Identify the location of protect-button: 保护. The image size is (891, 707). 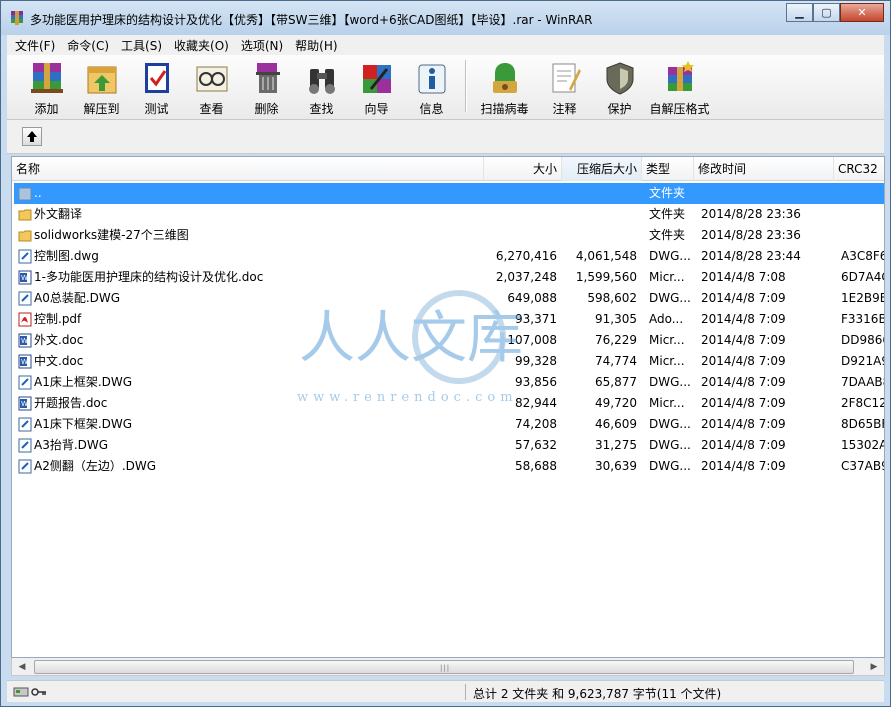
(619, 86).